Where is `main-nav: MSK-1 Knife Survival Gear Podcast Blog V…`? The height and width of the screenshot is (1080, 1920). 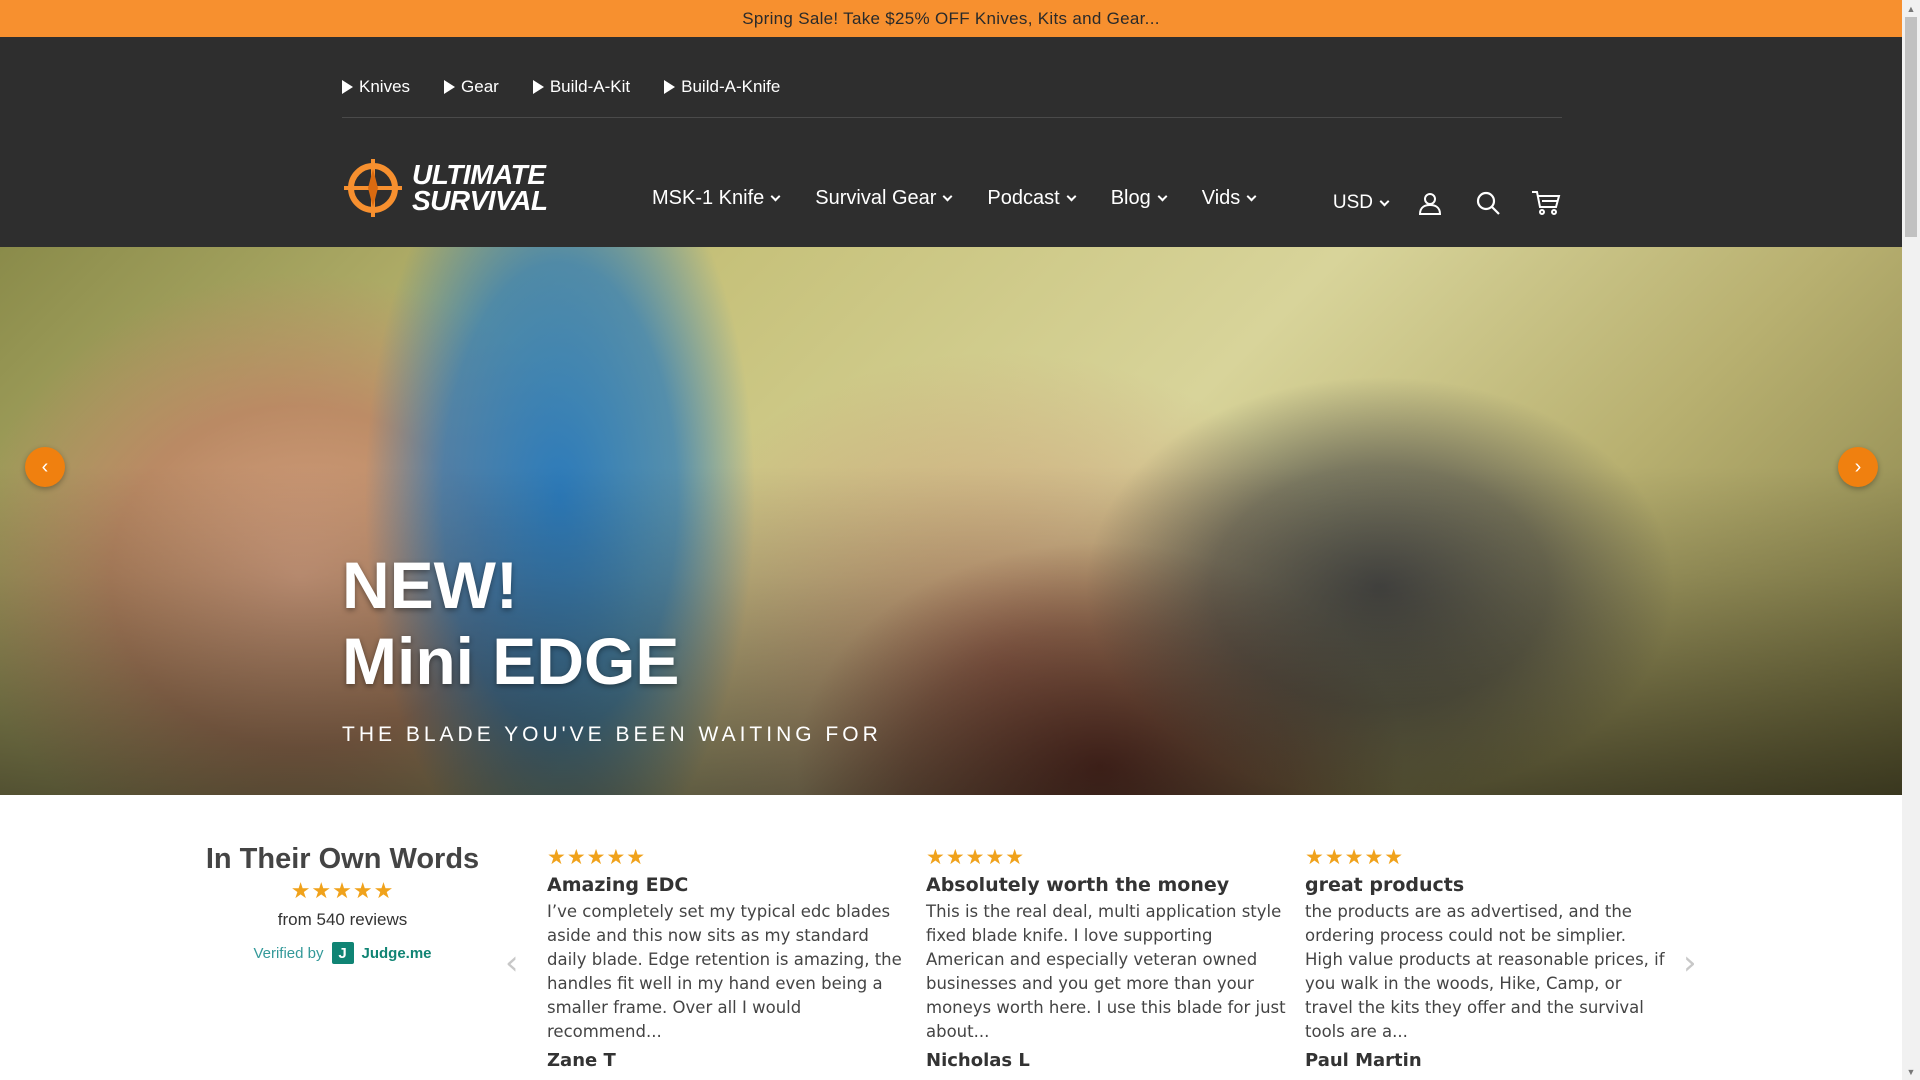 main-nav: MSK-1 Knife Survival Gear Podcast Blog V… is located at coordinates (954, 198).